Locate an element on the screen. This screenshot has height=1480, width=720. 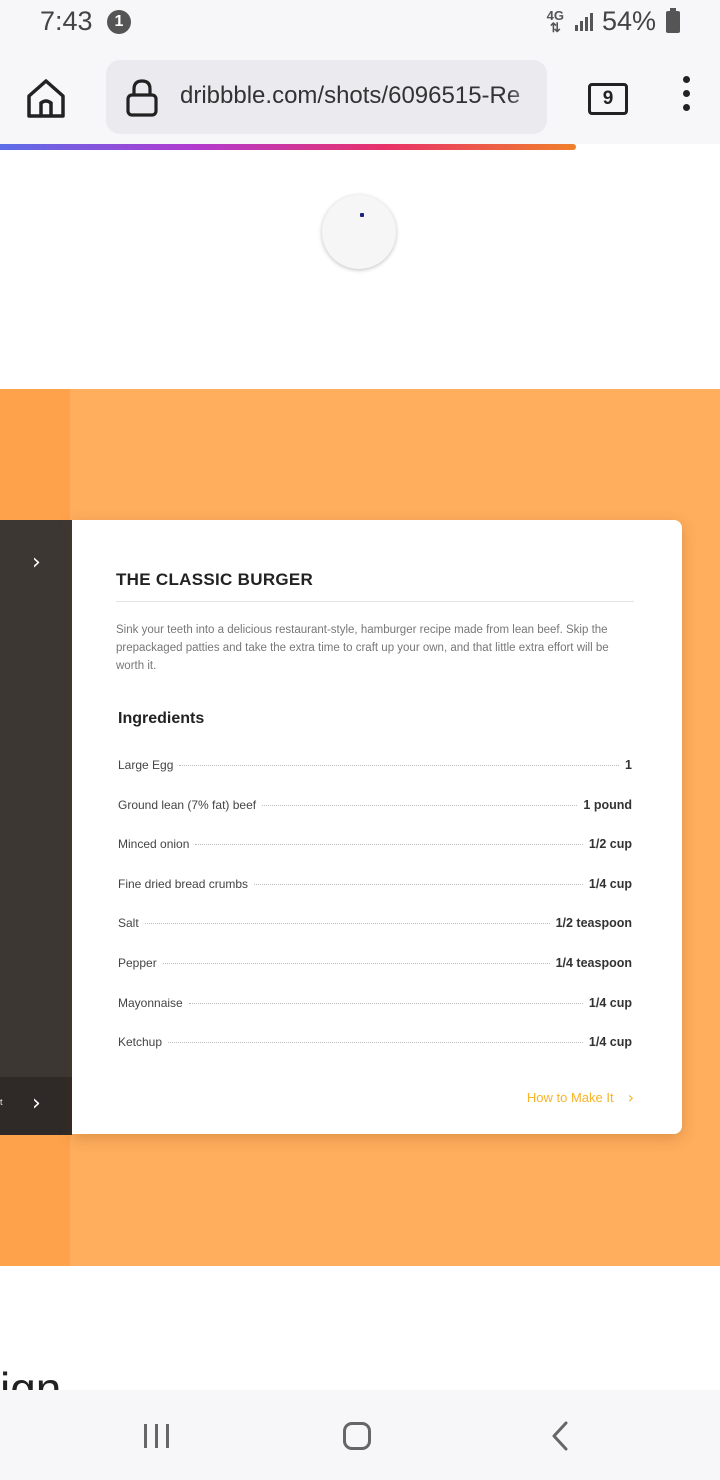
ingredient-qty: 1 pound is located at coordinates (607, 804).